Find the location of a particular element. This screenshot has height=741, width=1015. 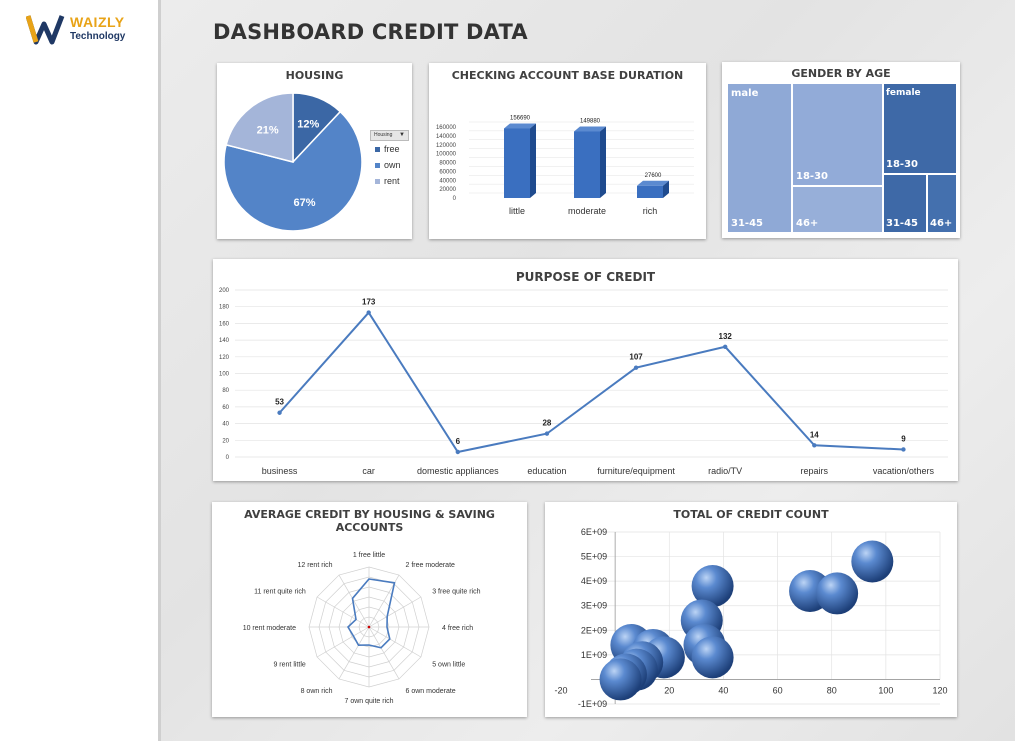

brand-logo: WAIZLY Technology is located at coordinates (80, 29).